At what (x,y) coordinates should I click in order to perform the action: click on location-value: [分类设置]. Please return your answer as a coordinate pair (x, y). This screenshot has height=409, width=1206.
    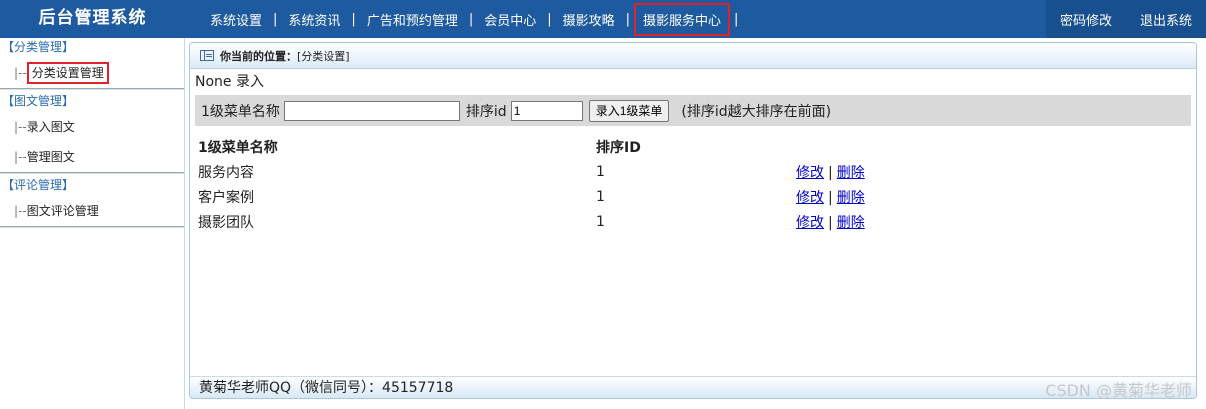
    Looking at the image, I should click on (323, 56).